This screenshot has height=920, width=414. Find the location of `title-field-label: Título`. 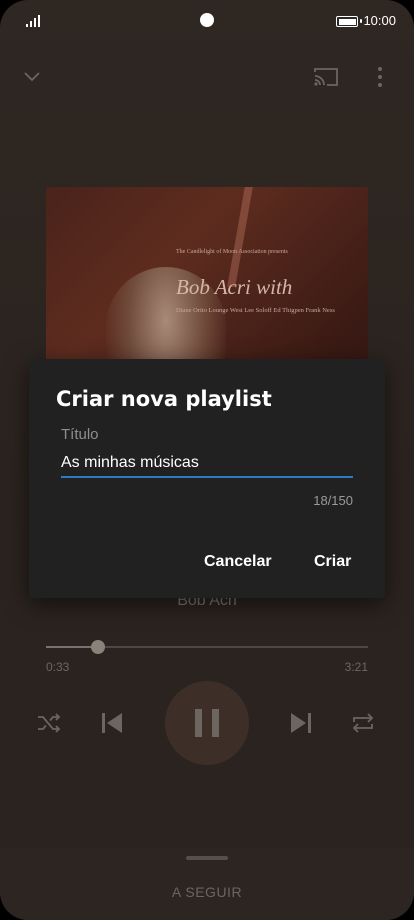

title-field-label: Título is located at coordinates (80, 434).